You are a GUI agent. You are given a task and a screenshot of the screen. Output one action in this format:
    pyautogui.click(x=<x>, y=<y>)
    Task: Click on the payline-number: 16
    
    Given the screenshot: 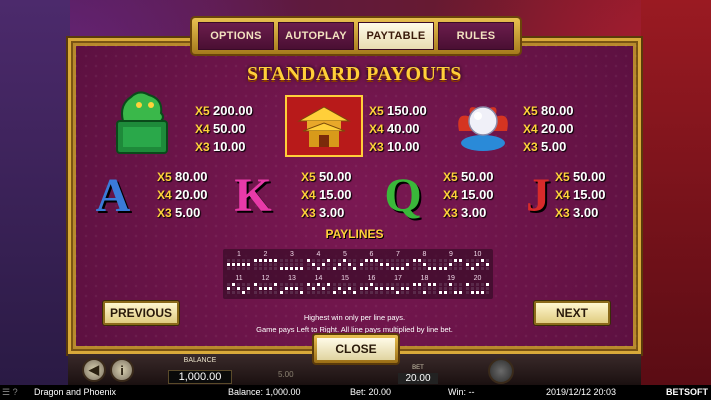 What is the action you would take?
    pyautogui.click(x=371, y=278)
    